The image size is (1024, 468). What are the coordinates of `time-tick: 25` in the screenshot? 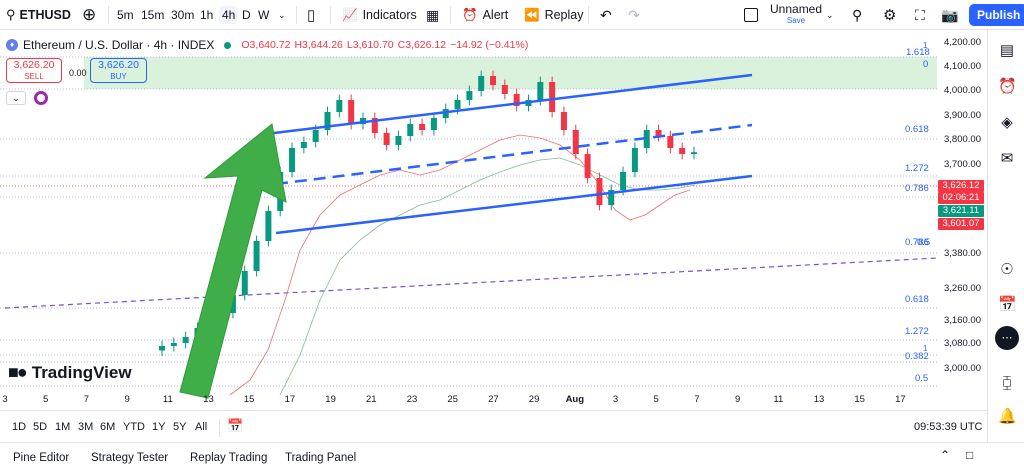 It's located at (452, 399).